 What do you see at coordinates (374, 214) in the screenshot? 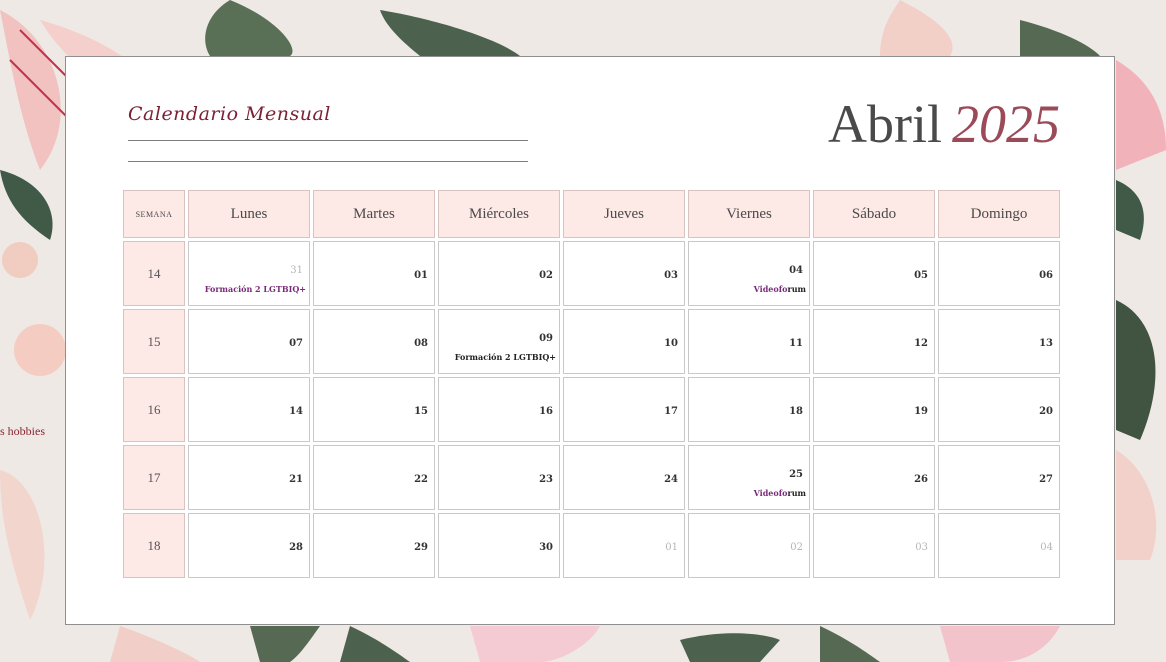
I see `day-header: Martes` at bounding box center [374, 214].